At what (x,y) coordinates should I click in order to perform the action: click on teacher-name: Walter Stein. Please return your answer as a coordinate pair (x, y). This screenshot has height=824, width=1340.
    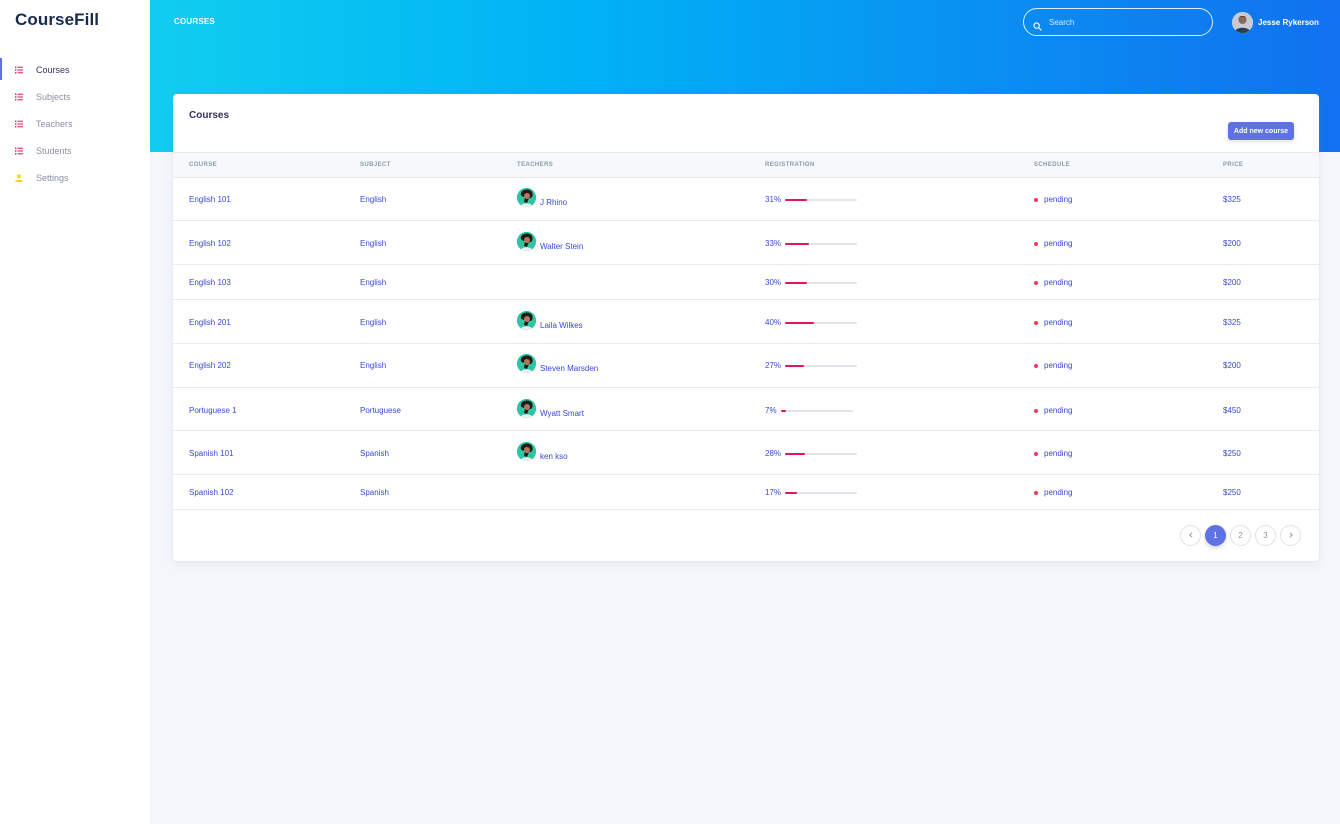
    Looking at the image, I should click on (561, 241).